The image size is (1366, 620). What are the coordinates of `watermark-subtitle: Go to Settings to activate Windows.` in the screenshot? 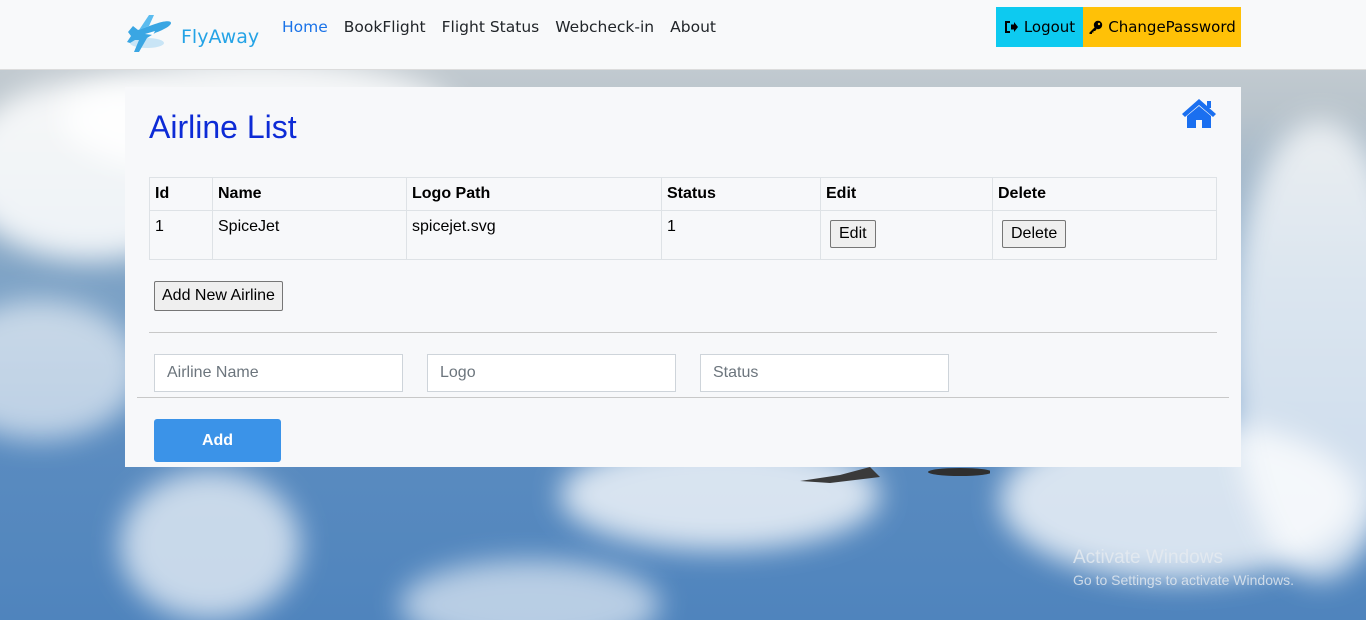 It's located at (1183, 580).